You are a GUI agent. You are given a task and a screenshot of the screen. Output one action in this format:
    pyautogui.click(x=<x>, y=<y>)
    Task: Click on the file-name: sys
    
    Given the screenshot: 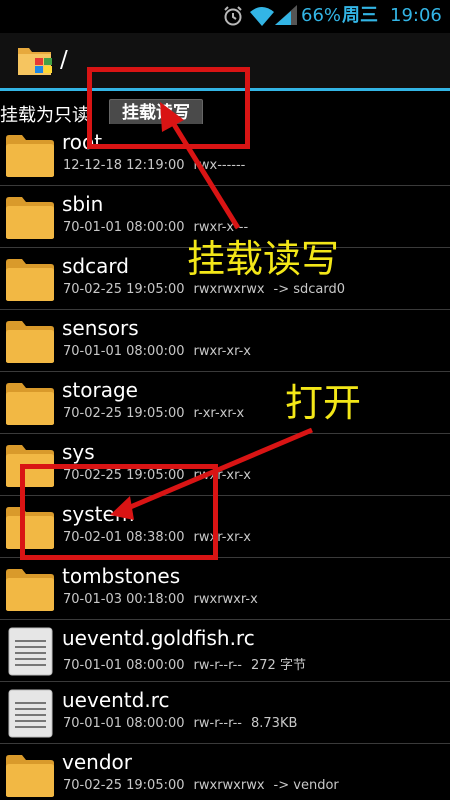 What is the action you would take?
    pyautogui.click(x=78, y=452)
    